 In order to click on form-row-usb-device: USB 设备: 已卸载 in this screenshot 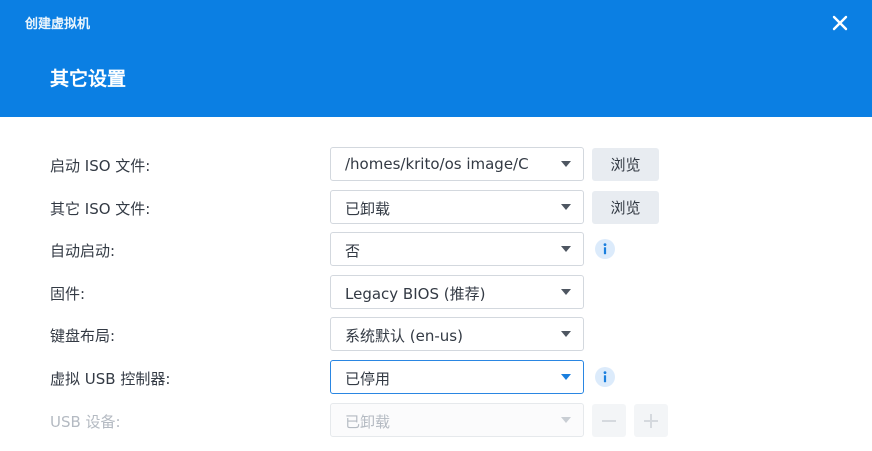, I will do `click(436, 420)`.